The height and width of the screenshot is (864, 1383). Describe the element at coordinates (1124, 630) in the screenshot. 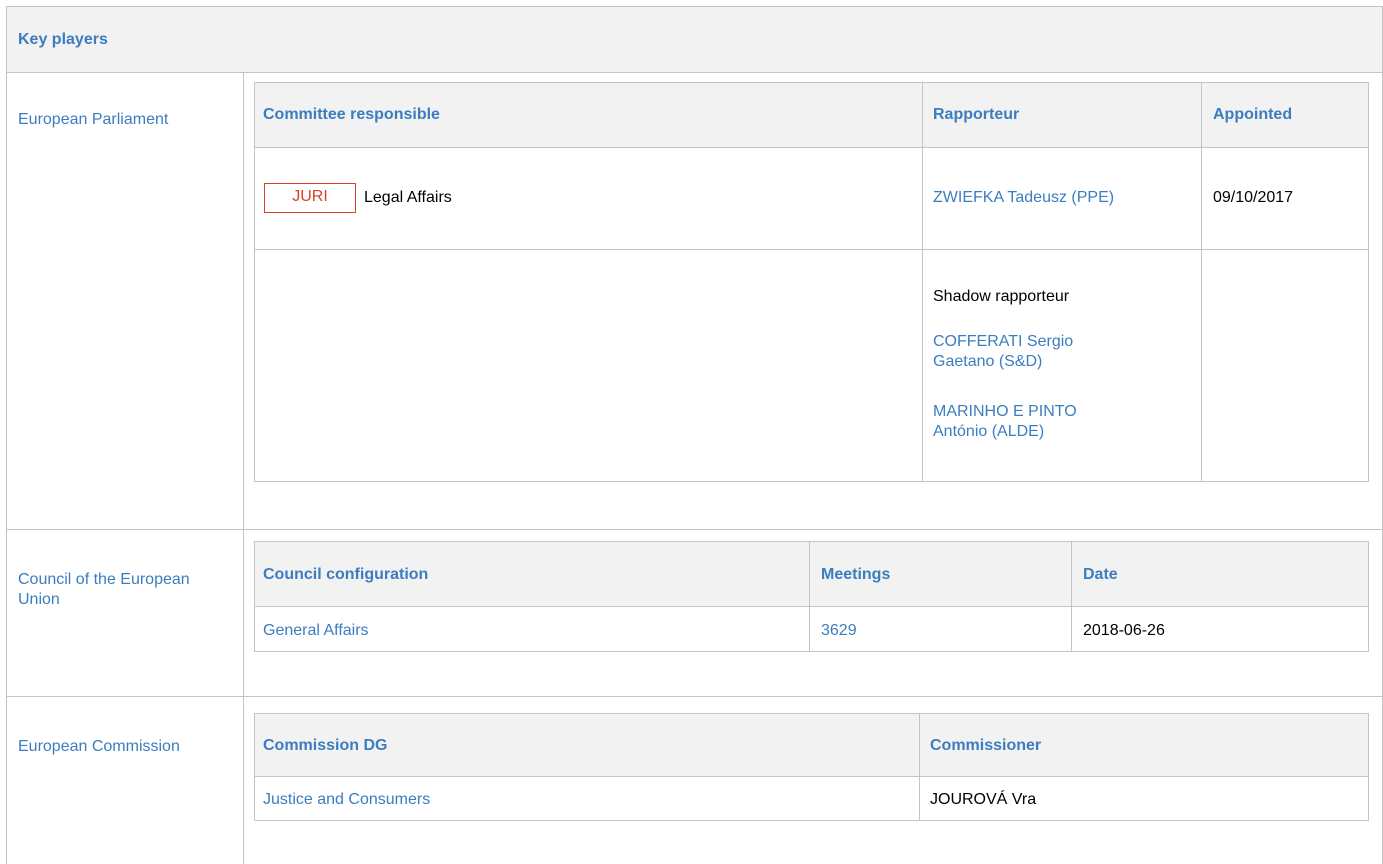

I see `meeting-date: 2018-06-26` at that location.